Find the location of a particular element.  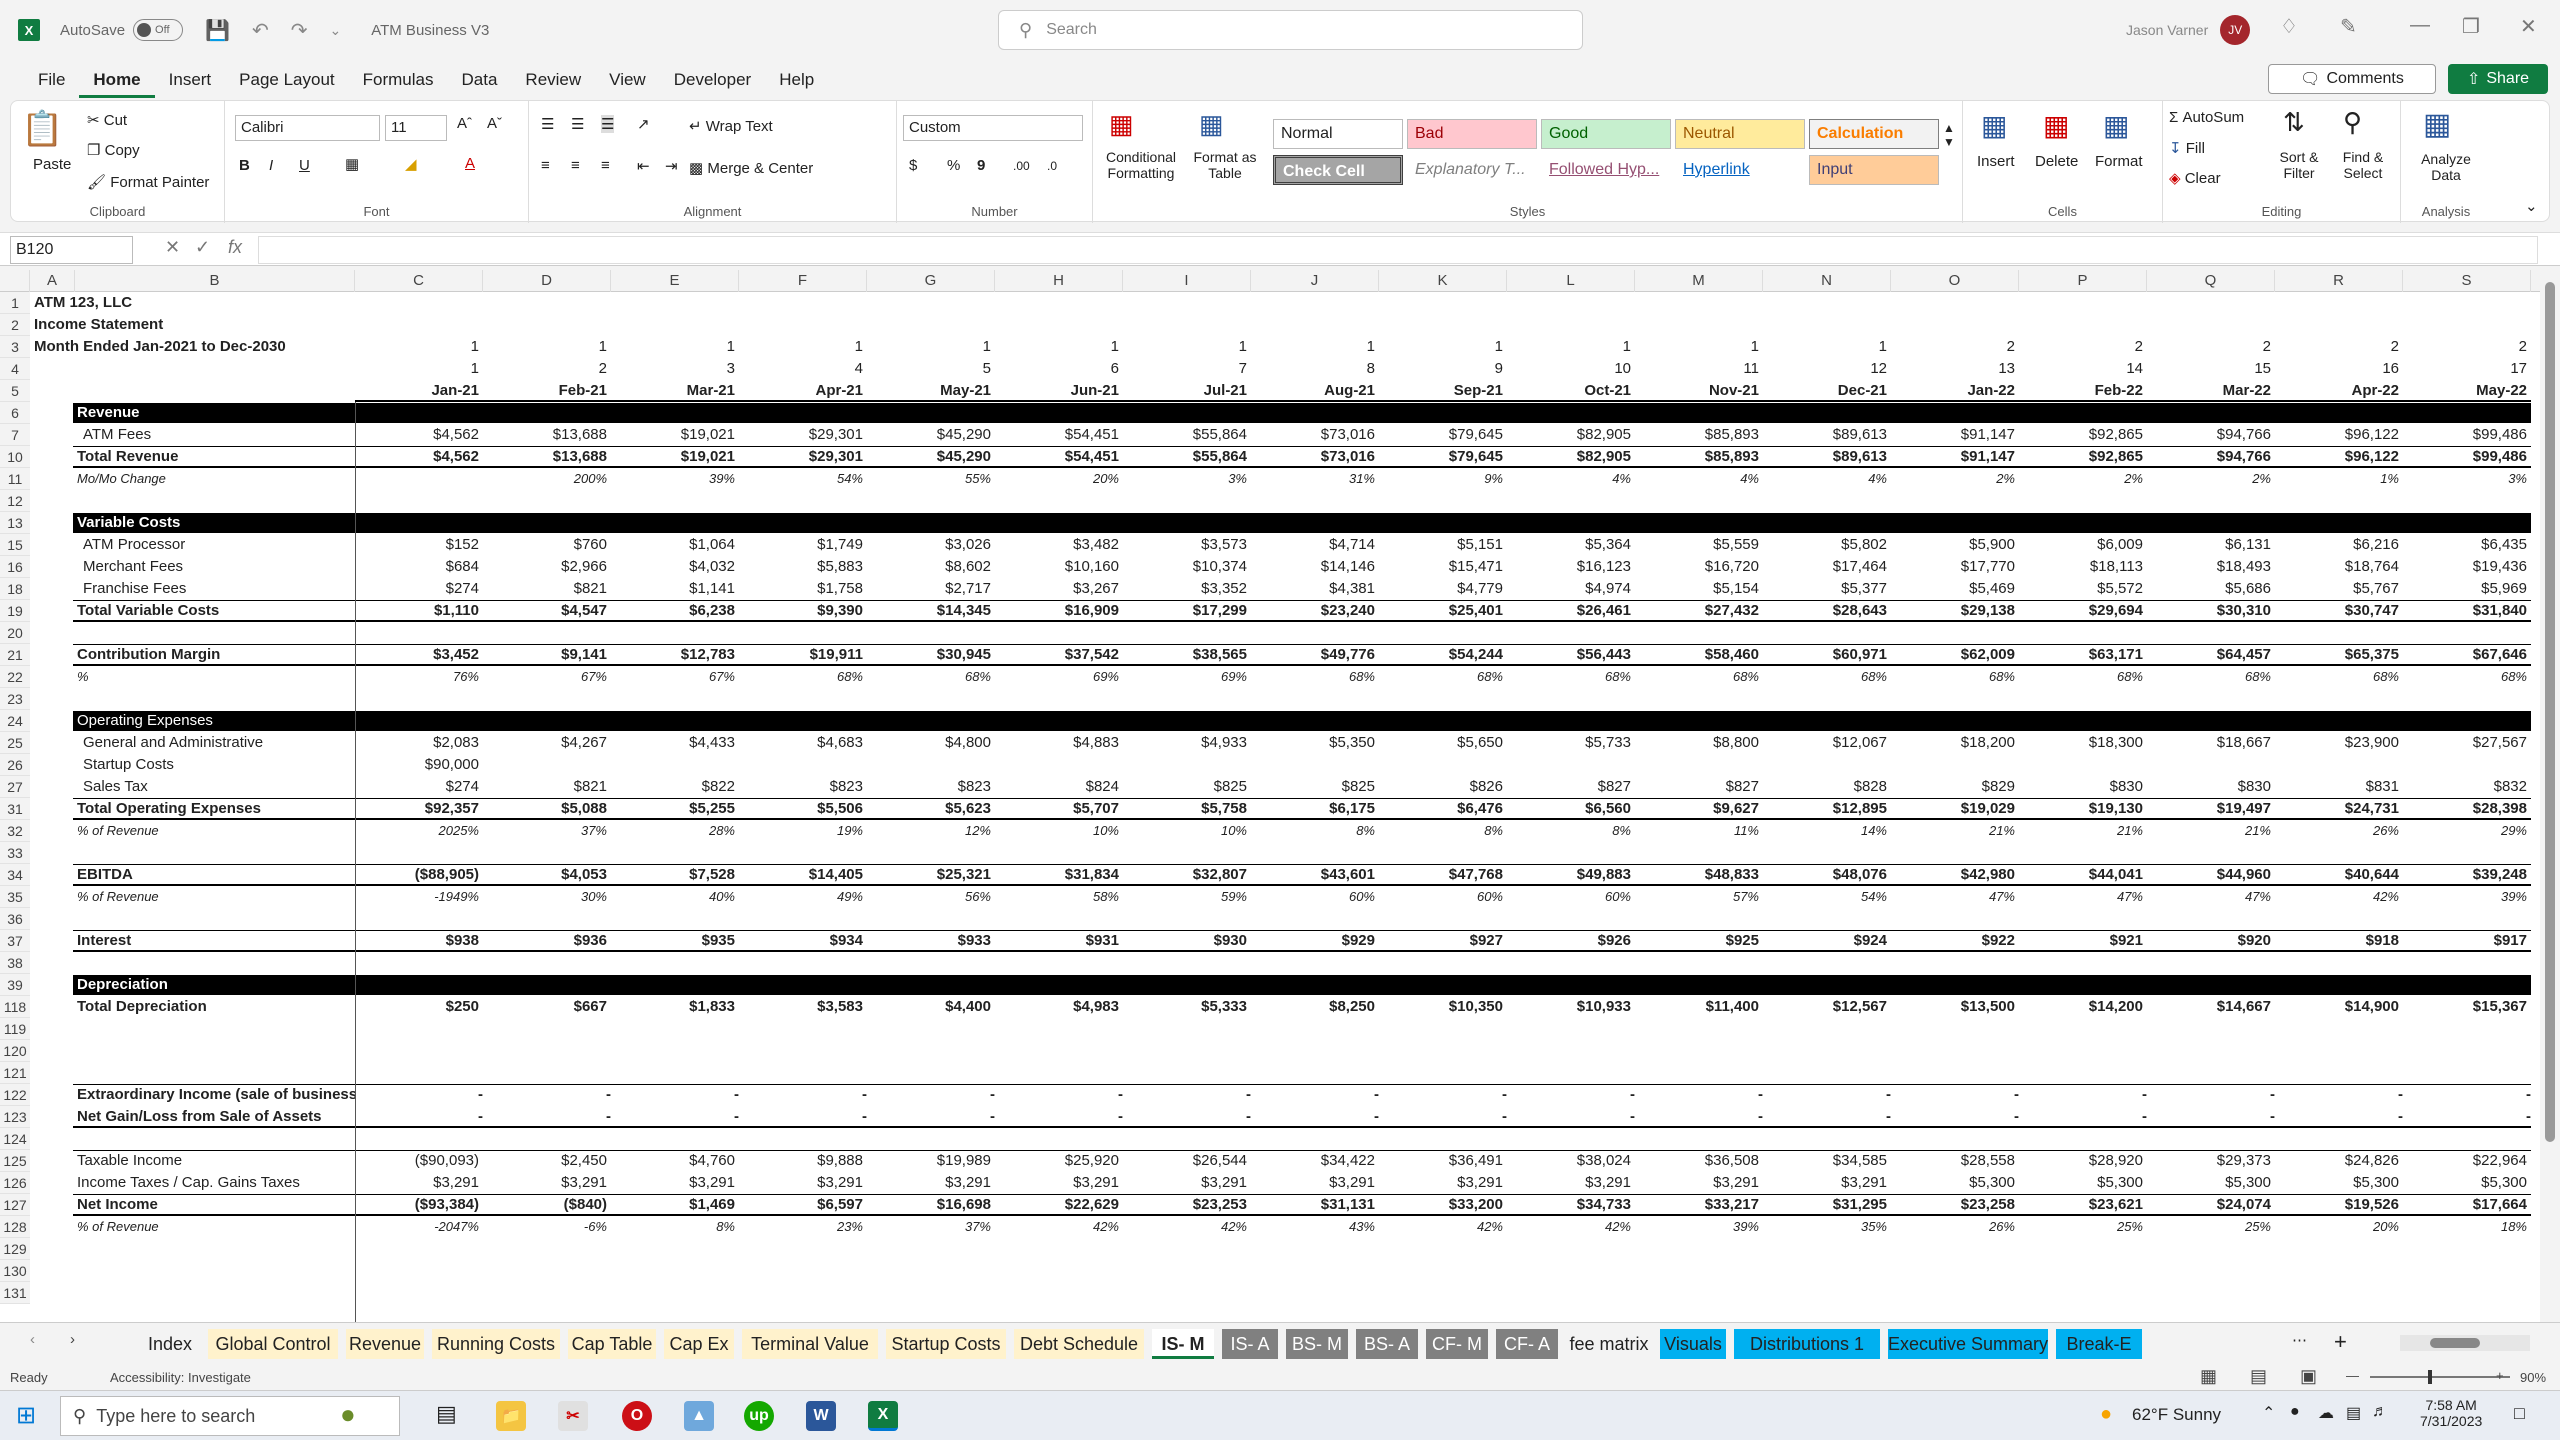

cell-r10: $96,122 is located at coordinates (2339, 457).